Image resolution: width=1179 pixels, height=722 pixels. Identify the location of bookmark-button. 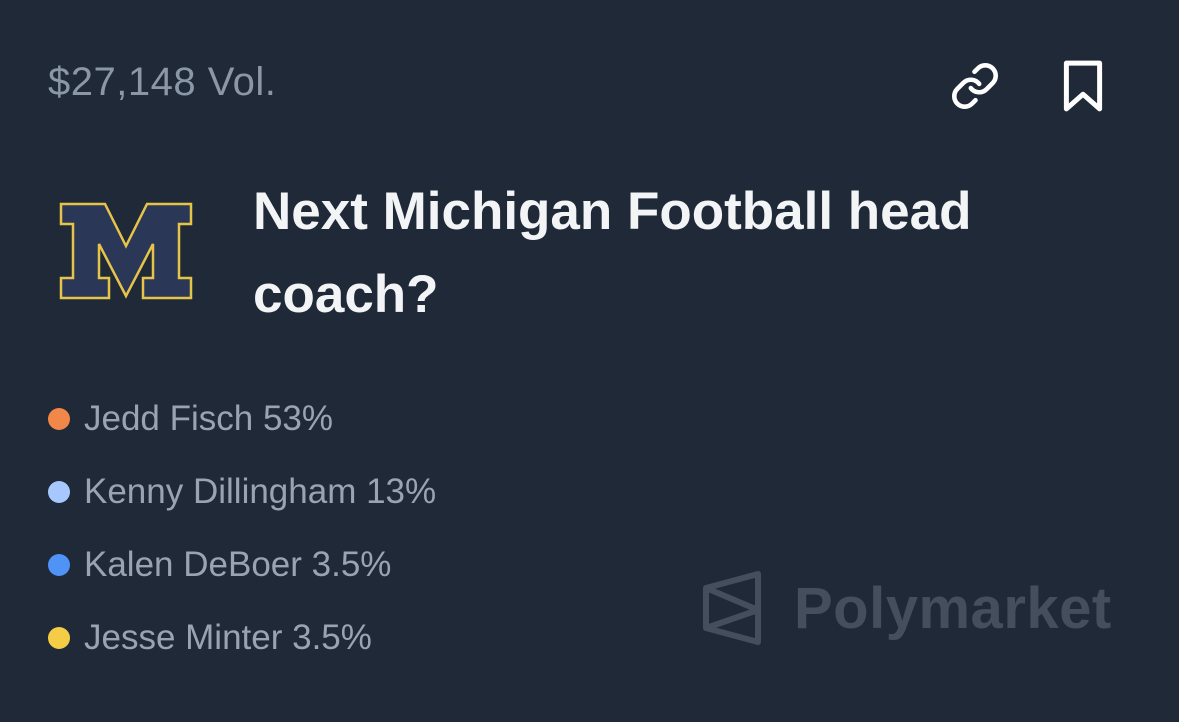
(1083, 86).